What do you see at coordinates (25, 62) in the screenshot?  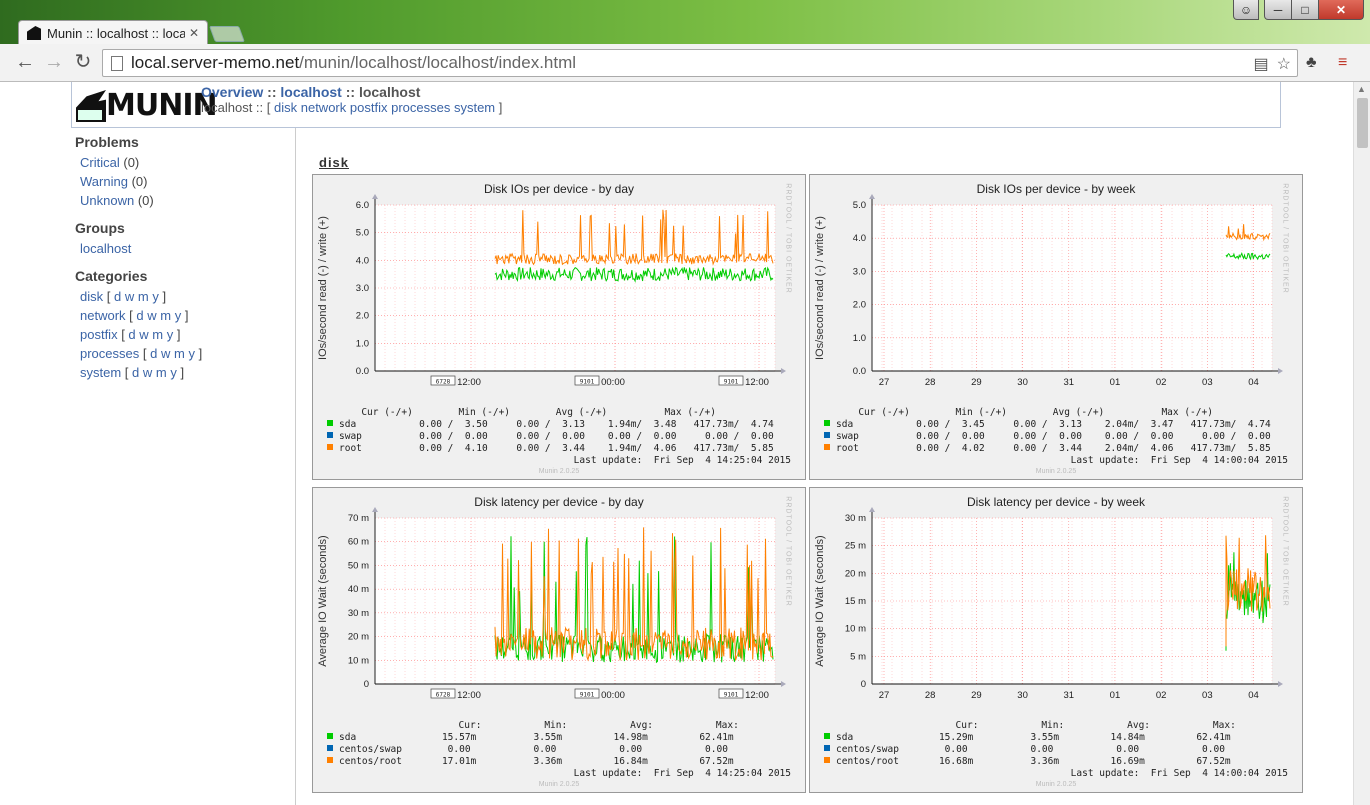 I see `back-arrow-icon: ←` at bounding box center [25, 62].